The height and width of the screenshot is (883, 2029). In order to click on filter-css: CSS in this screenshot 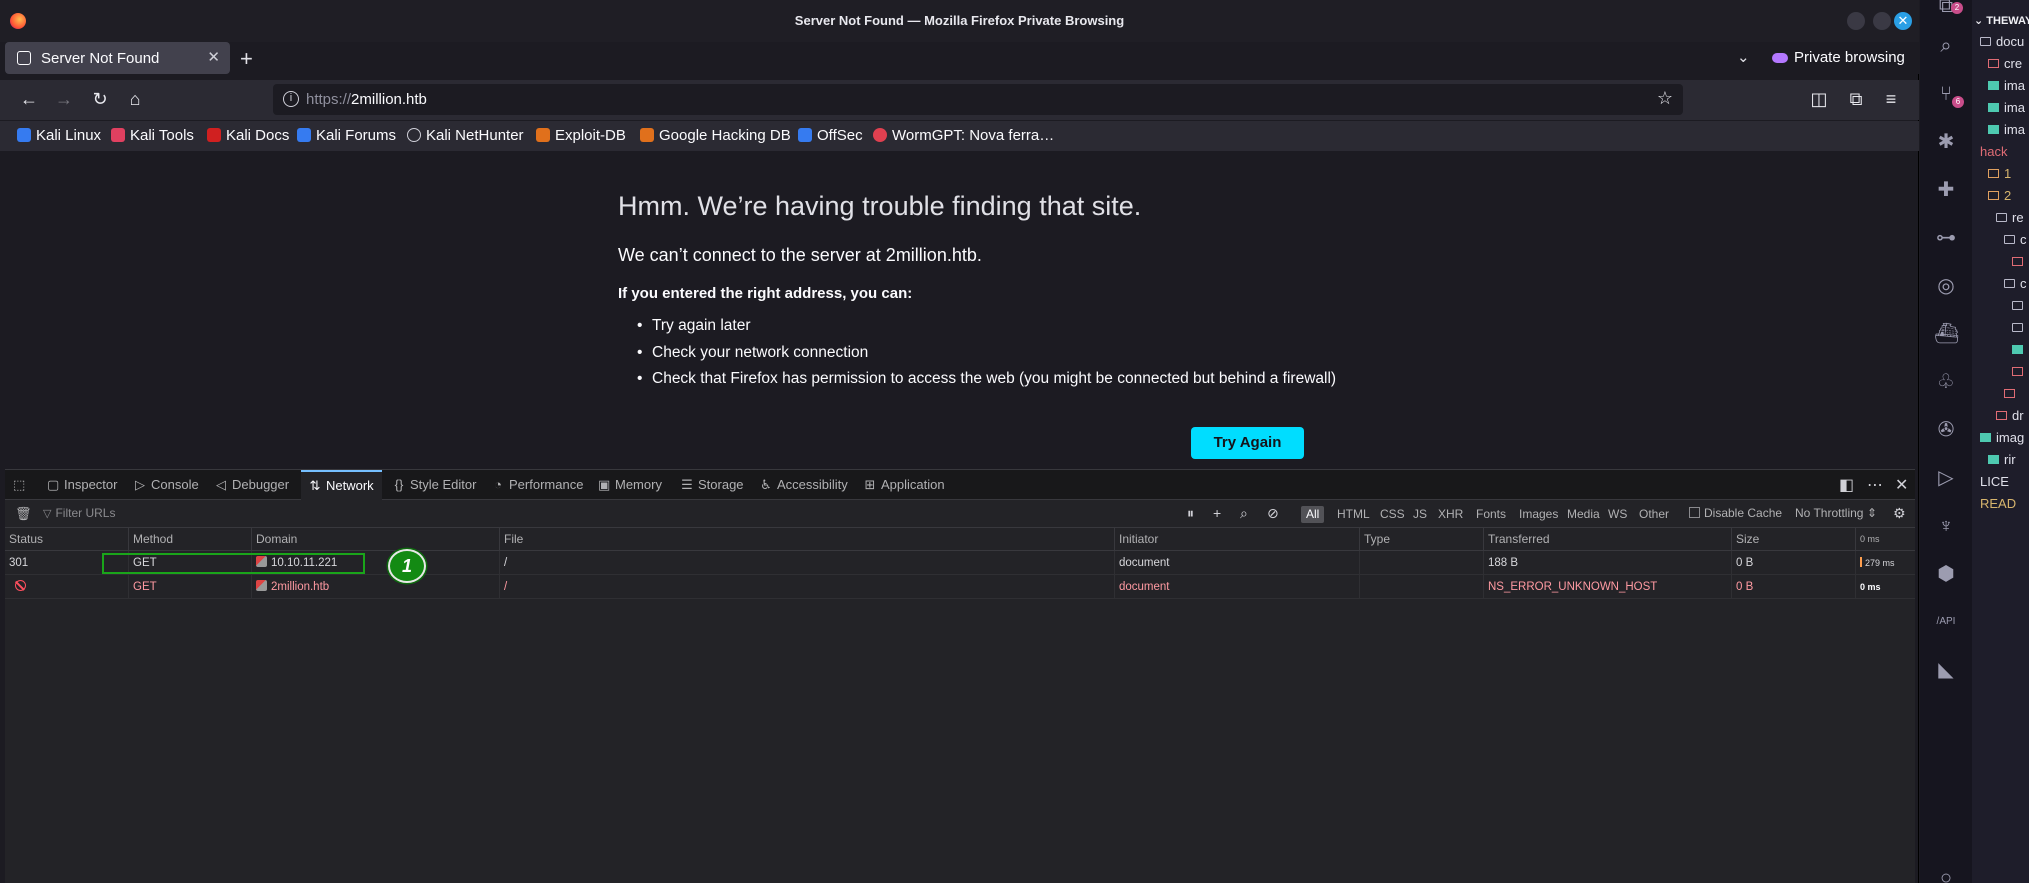, I will do `click(1392, 514)`.